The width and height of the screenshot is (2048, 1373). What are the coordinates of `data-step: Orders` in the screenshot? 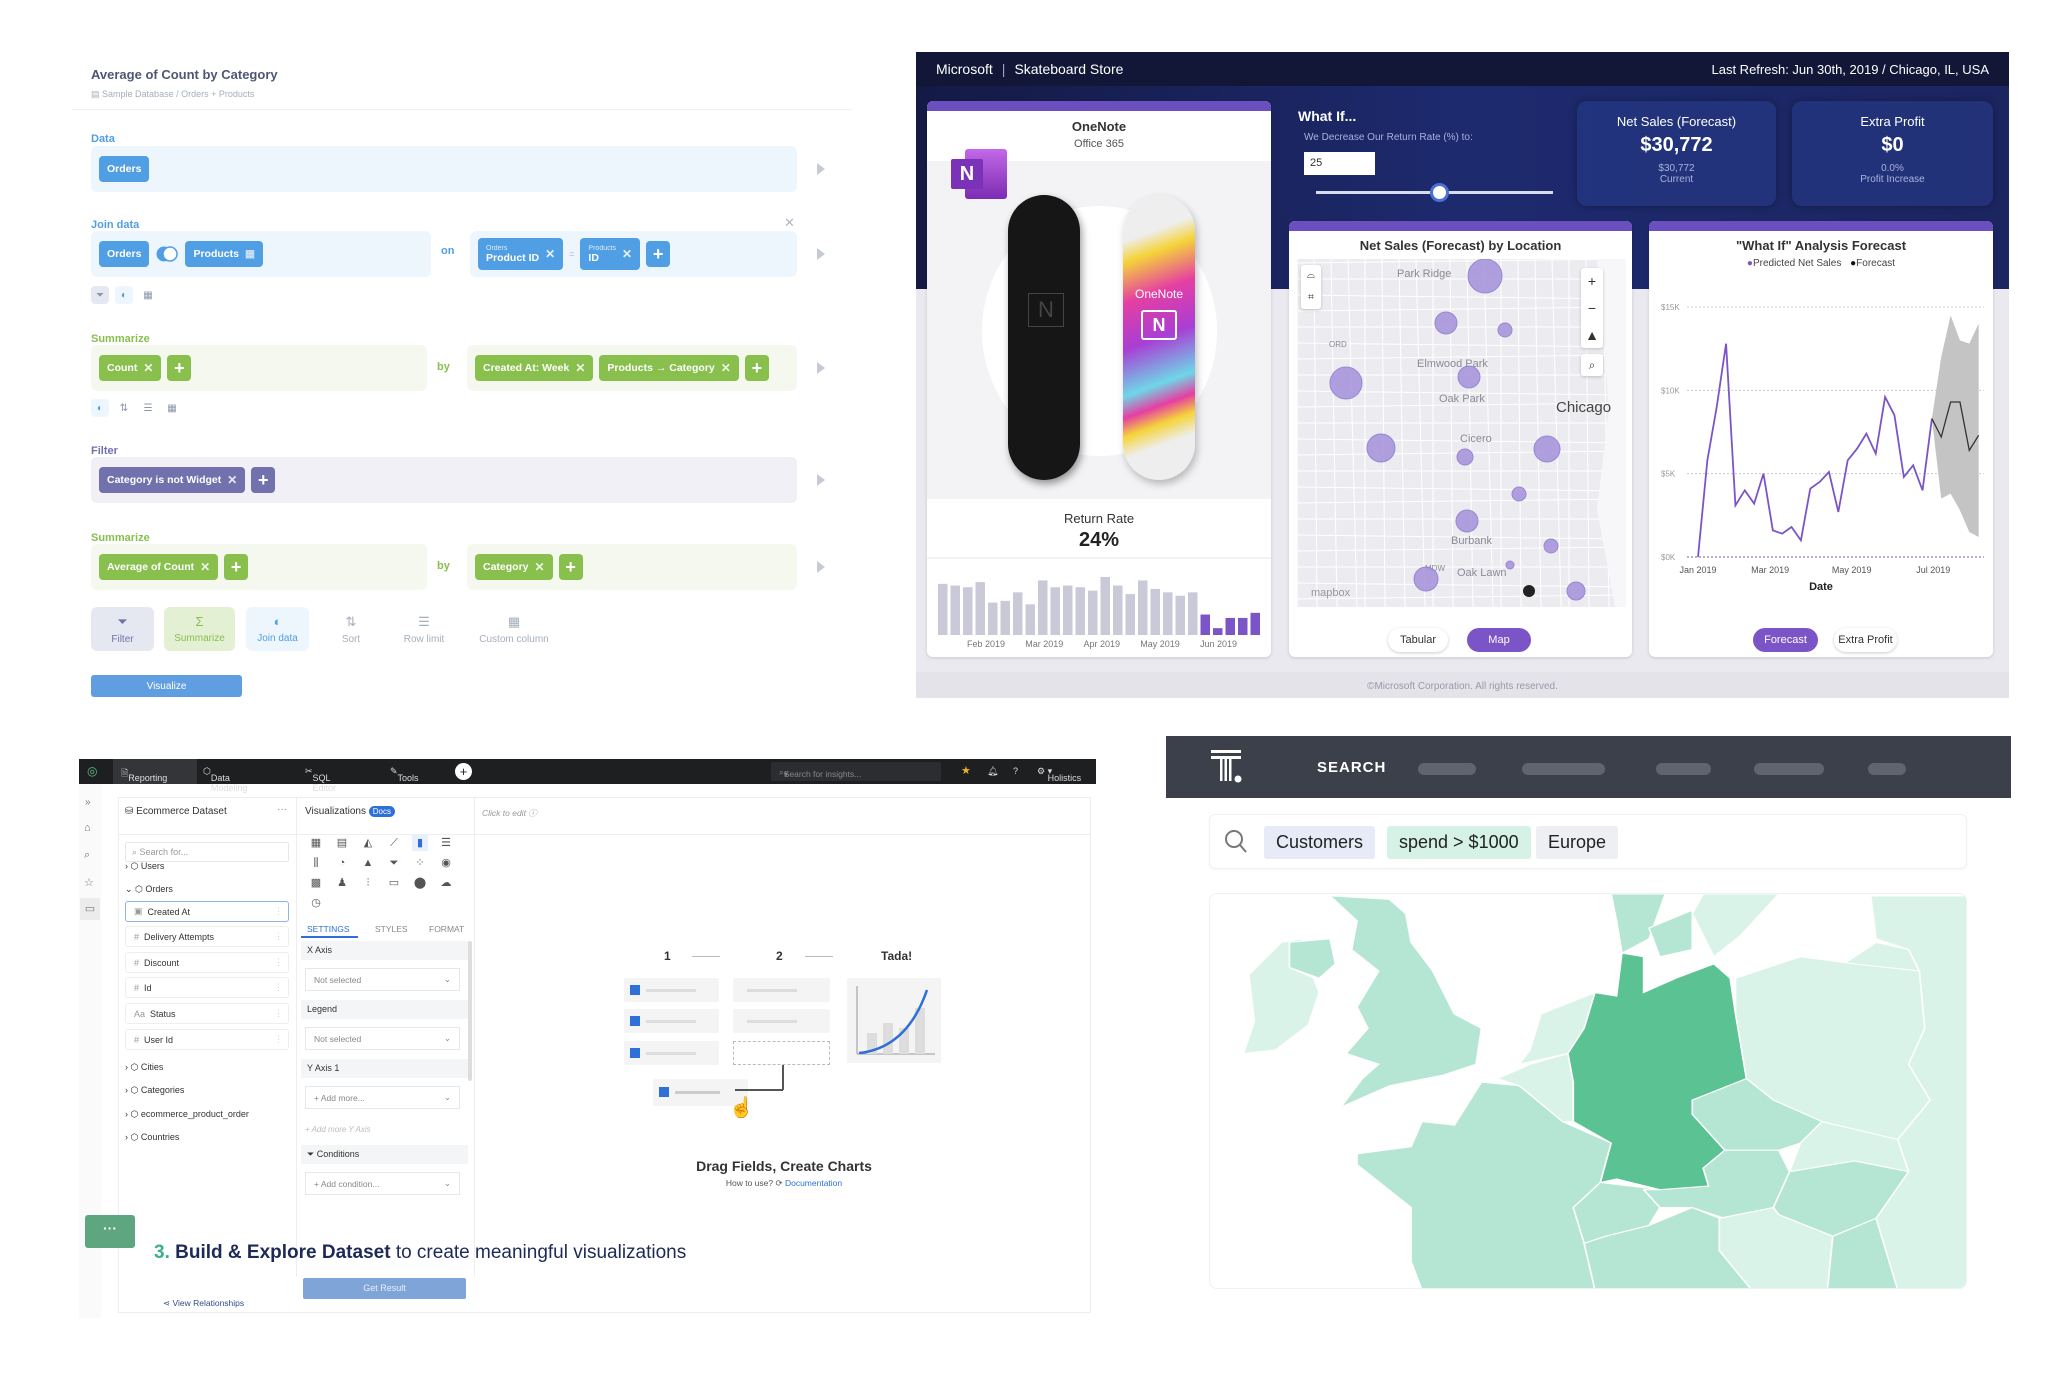 It's located at (444, 169).